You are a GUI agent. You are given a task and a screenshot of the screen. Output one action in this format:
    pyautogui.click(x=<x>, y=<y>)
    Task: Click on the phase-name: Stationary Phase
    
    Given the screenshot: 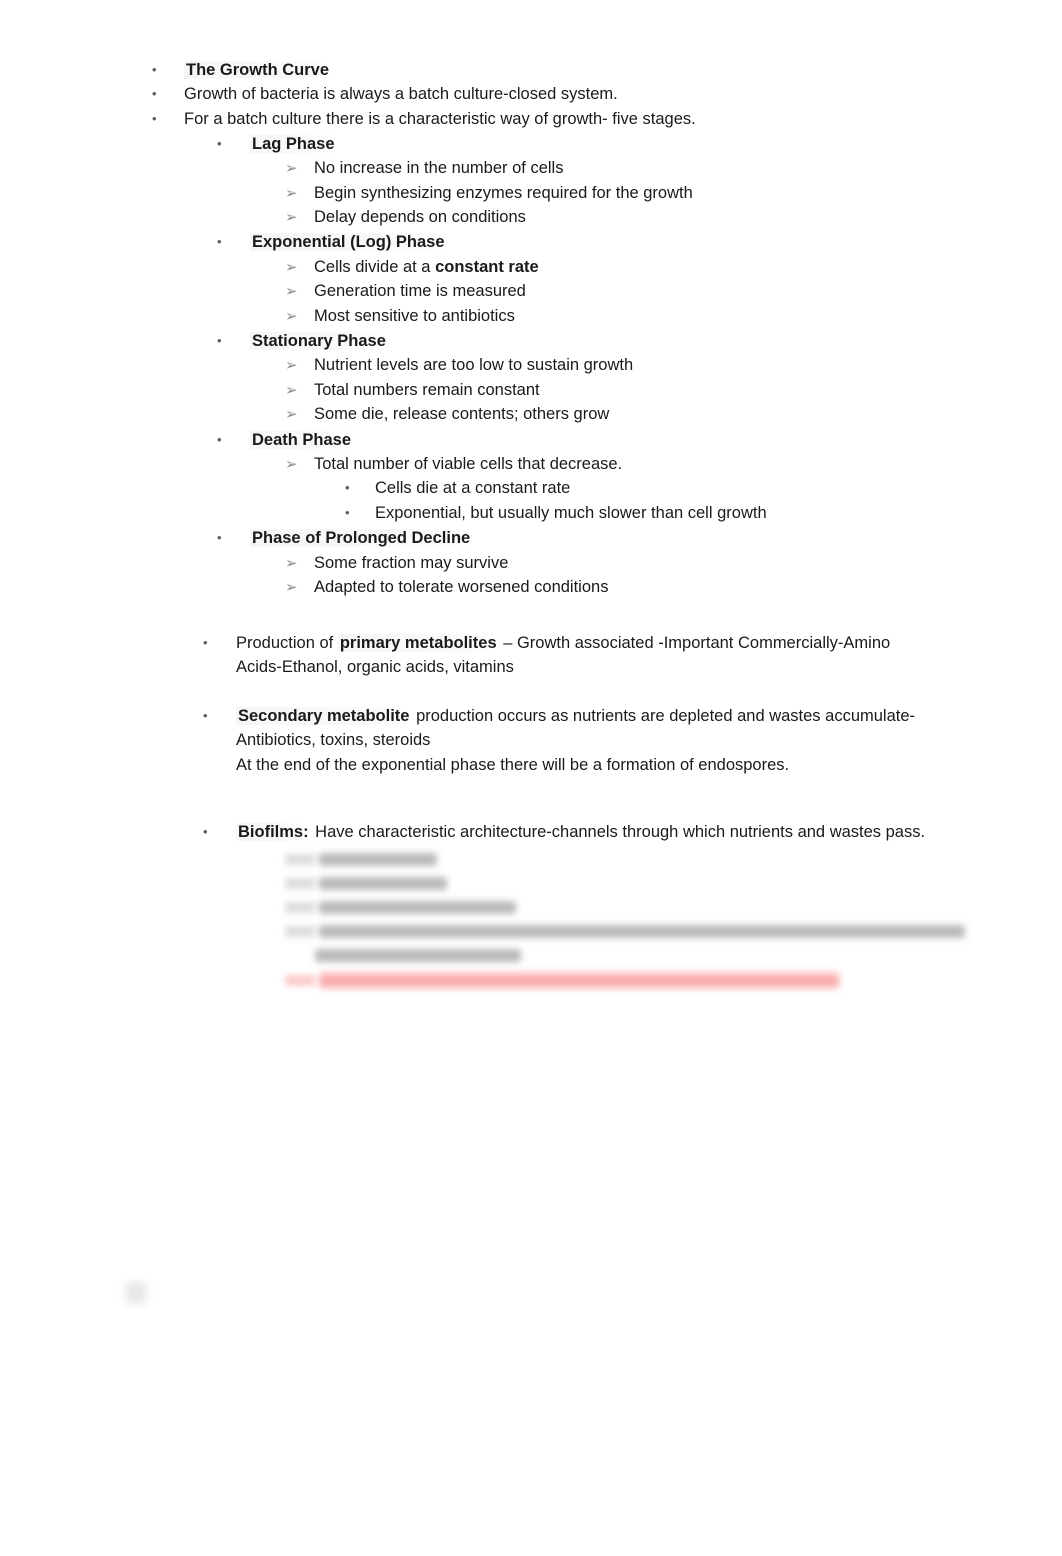 What is the action you would take?
    pyautogui.click(x=319, y=340)
    